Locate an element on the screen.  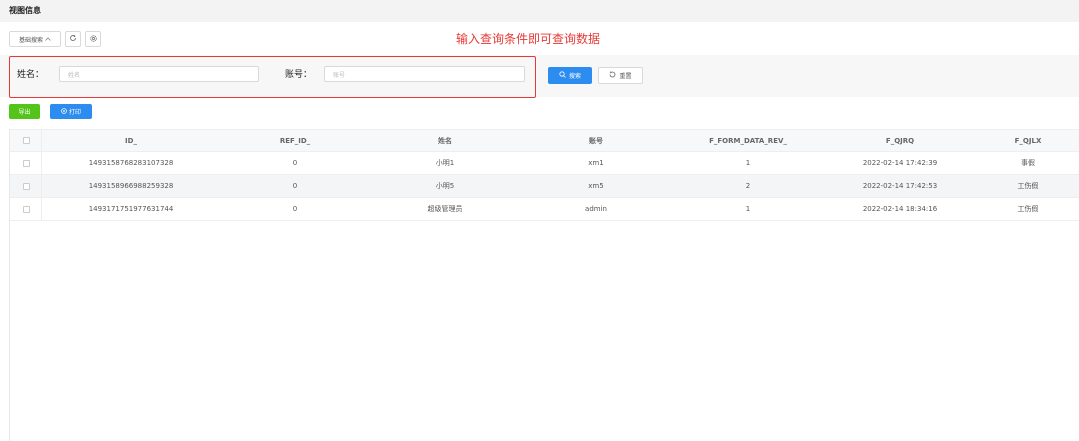
account-placeholder: 账号 is located at coordinates (339, 75).